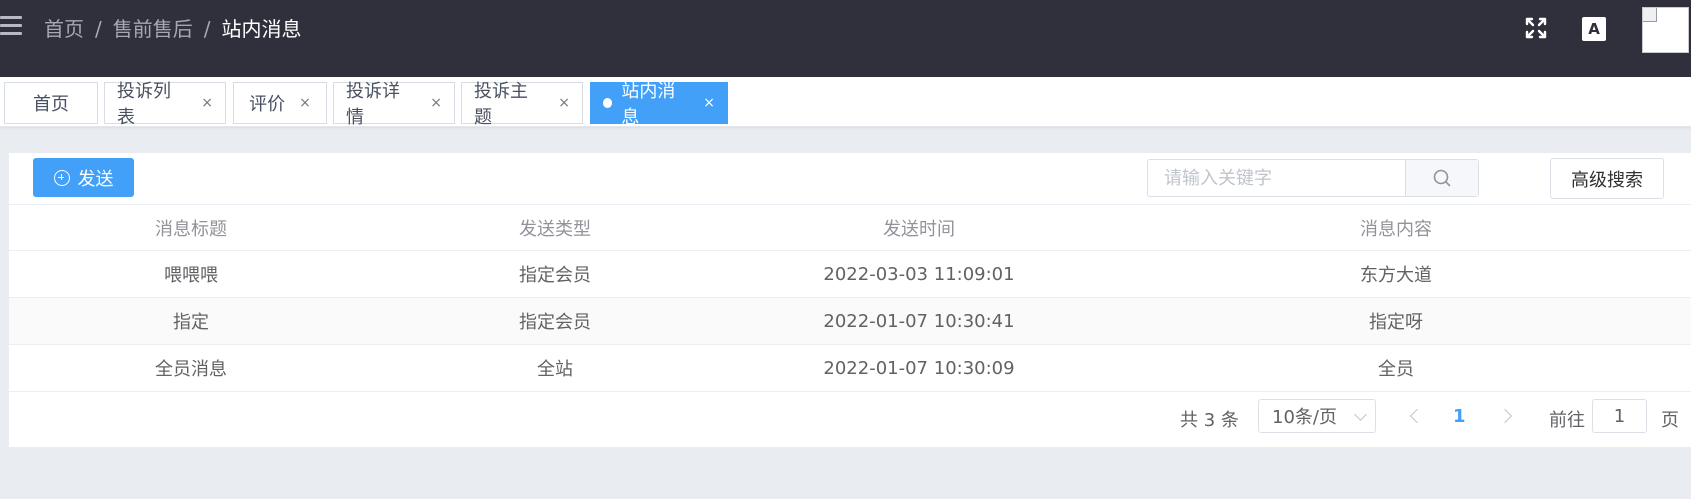 This screenshot has height=499, width=1691. Describe the element at coordinates (1459, 416) in the screenshot. I see `page-number-current: 1` at that location.